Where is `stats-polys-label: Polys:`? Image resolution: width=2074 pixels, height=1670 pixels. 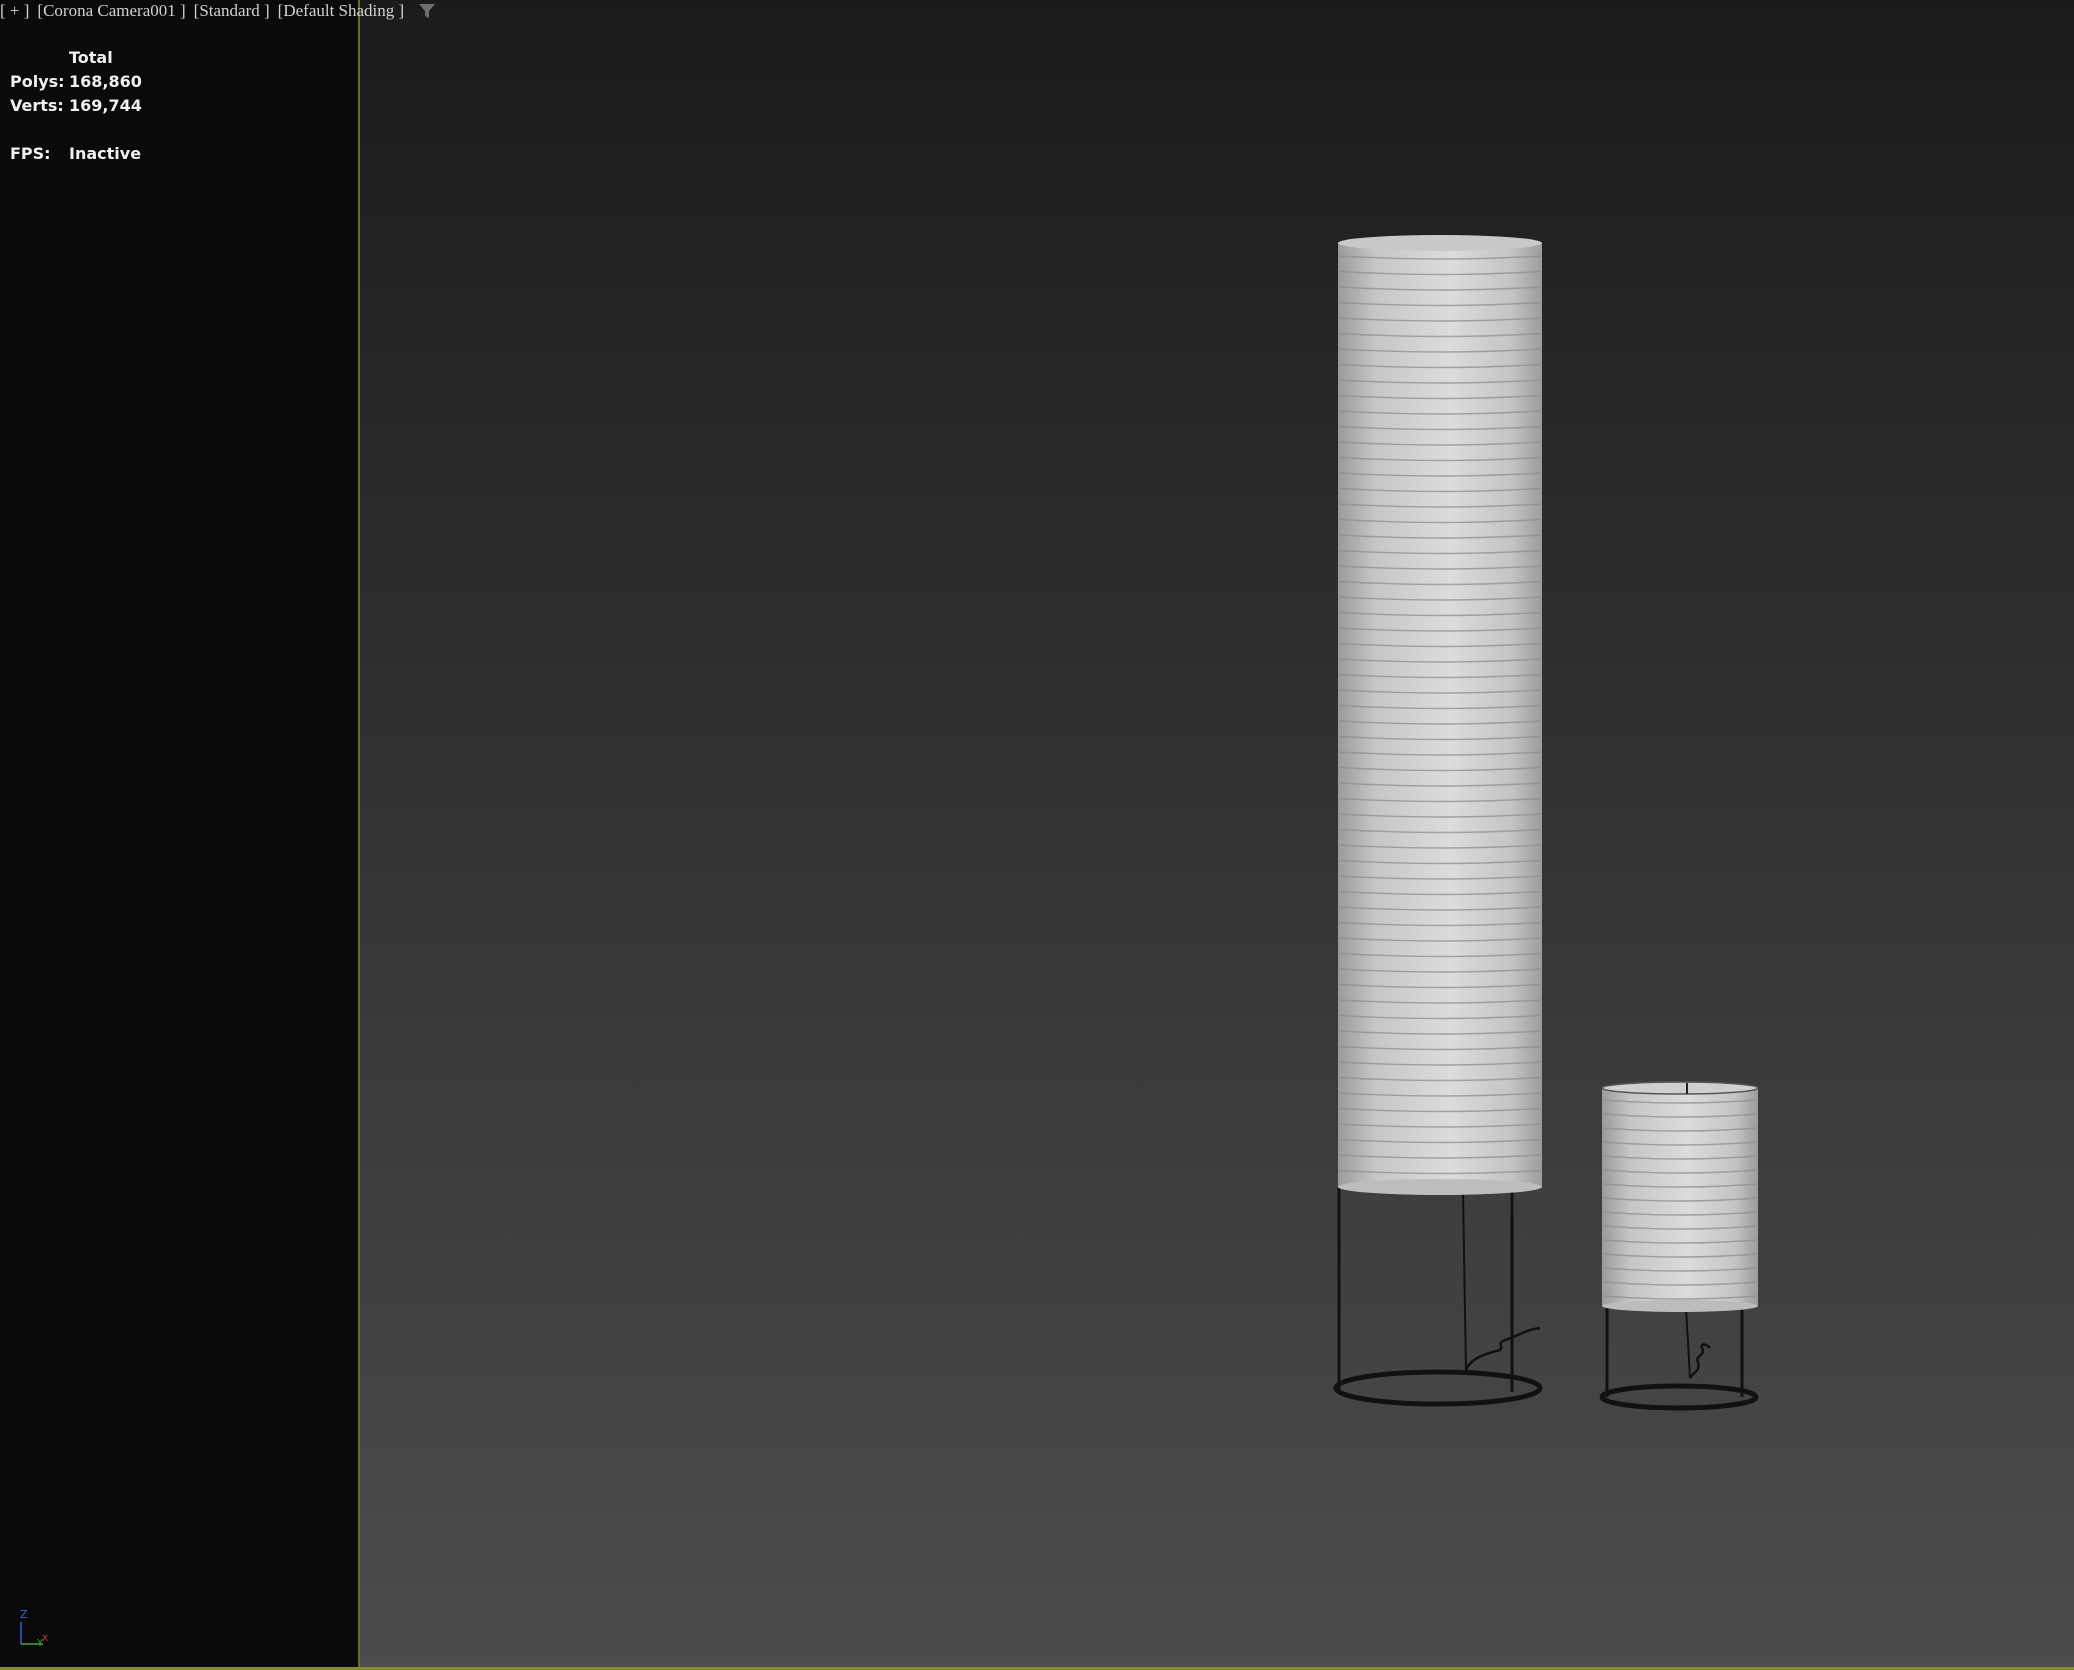
stats-polys-label: Polys: is located at coordinates (37, 81).